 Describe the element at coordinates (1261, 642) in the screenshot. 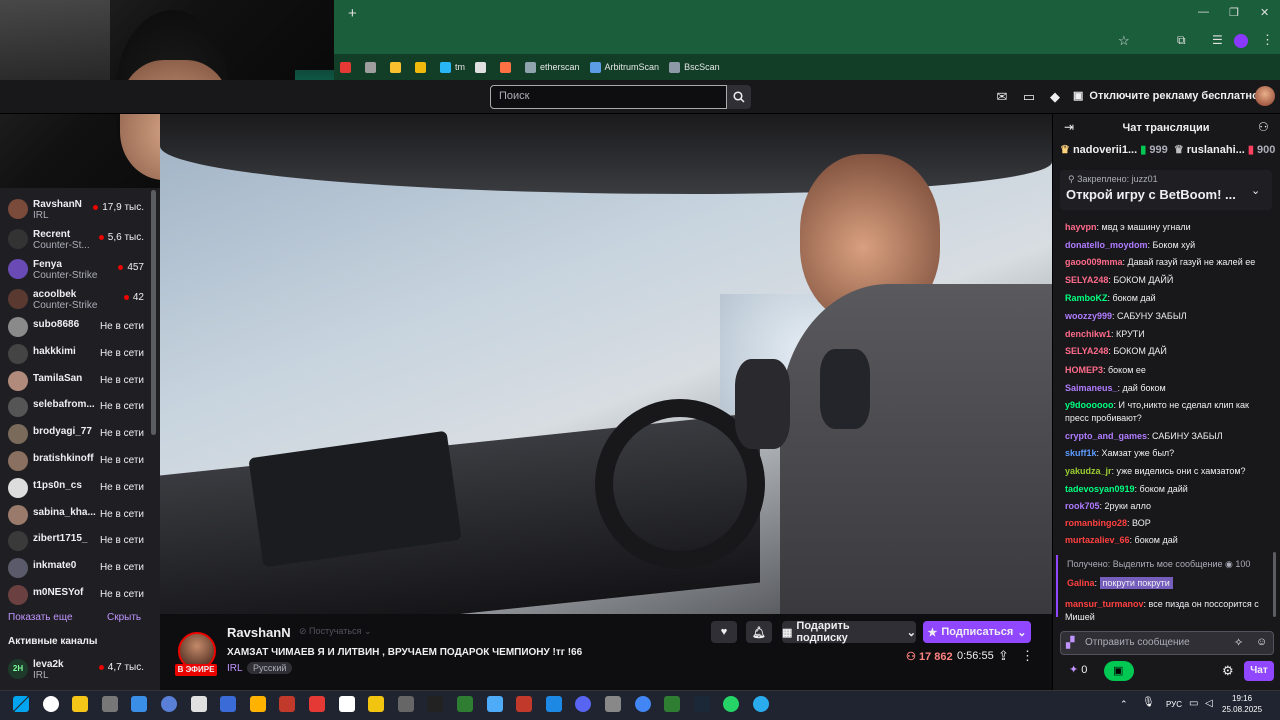

I see `emote-picker-icon: ☺` at that location.